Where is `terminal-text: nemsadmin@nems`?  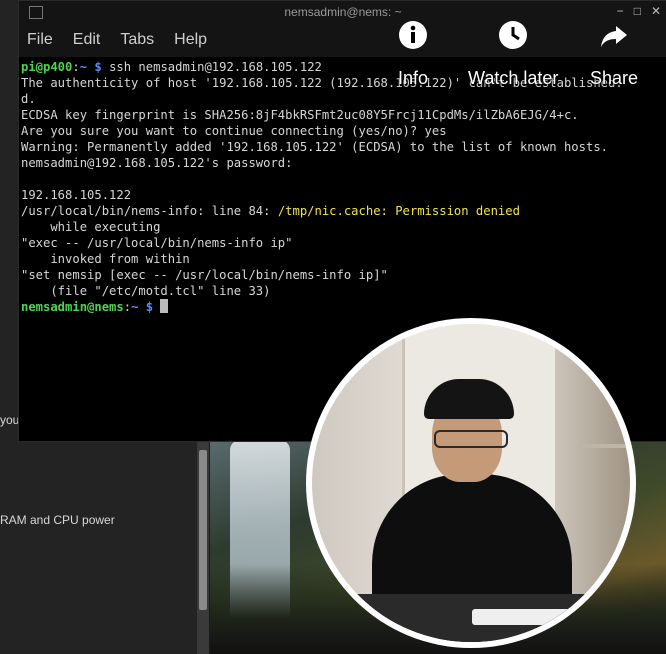
terminal-text: nemsadmin@nems is located at coordinates (72, 307).